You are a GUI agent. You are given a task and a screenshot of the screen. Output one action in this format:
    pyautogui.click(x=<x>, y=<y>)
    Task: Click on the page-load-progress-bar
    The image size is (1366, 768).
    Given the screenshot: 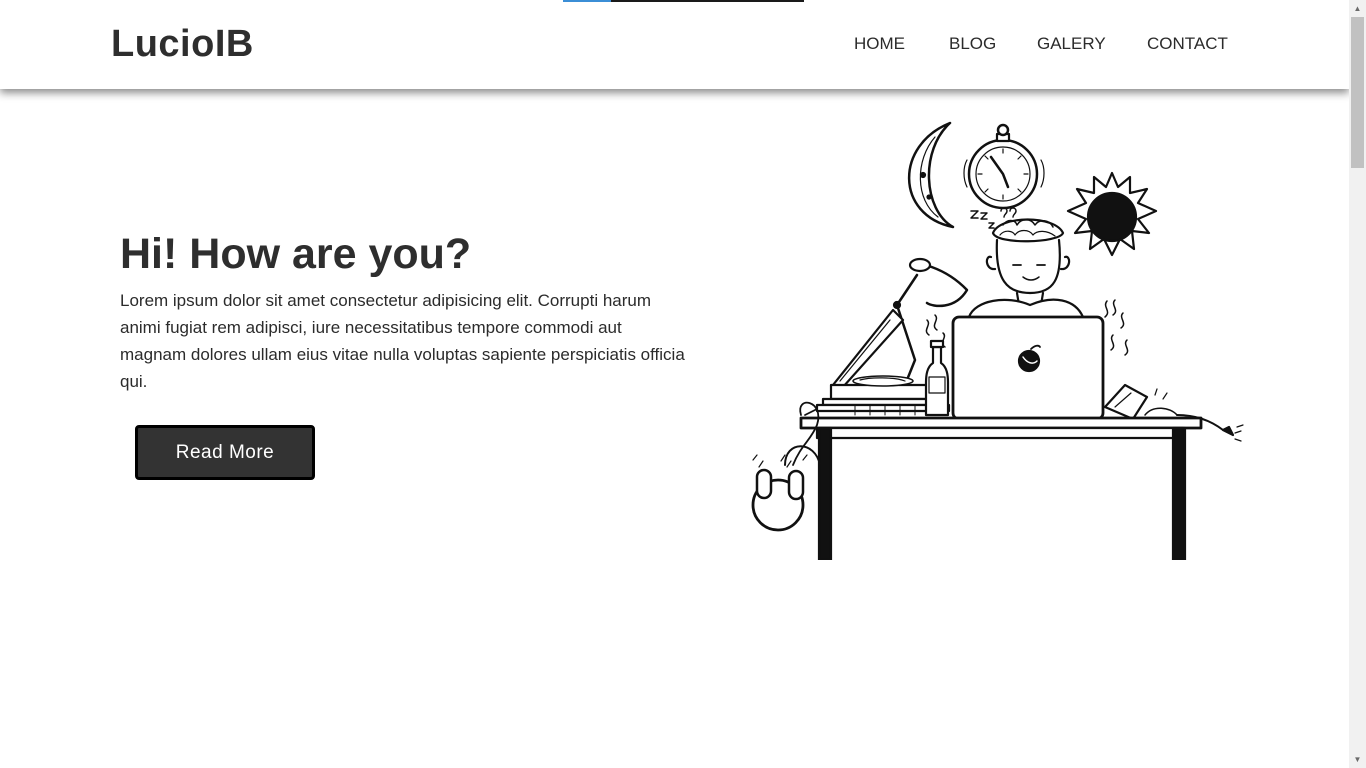 What is the action you would take?
    pyautogui.click(x=683, y=1)
    